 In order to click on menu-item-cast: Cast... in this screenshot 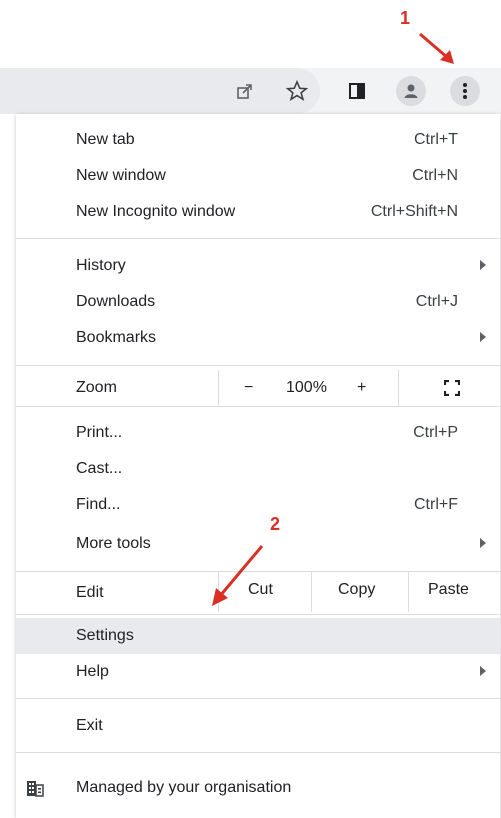, I will do `click(258, 469)`.